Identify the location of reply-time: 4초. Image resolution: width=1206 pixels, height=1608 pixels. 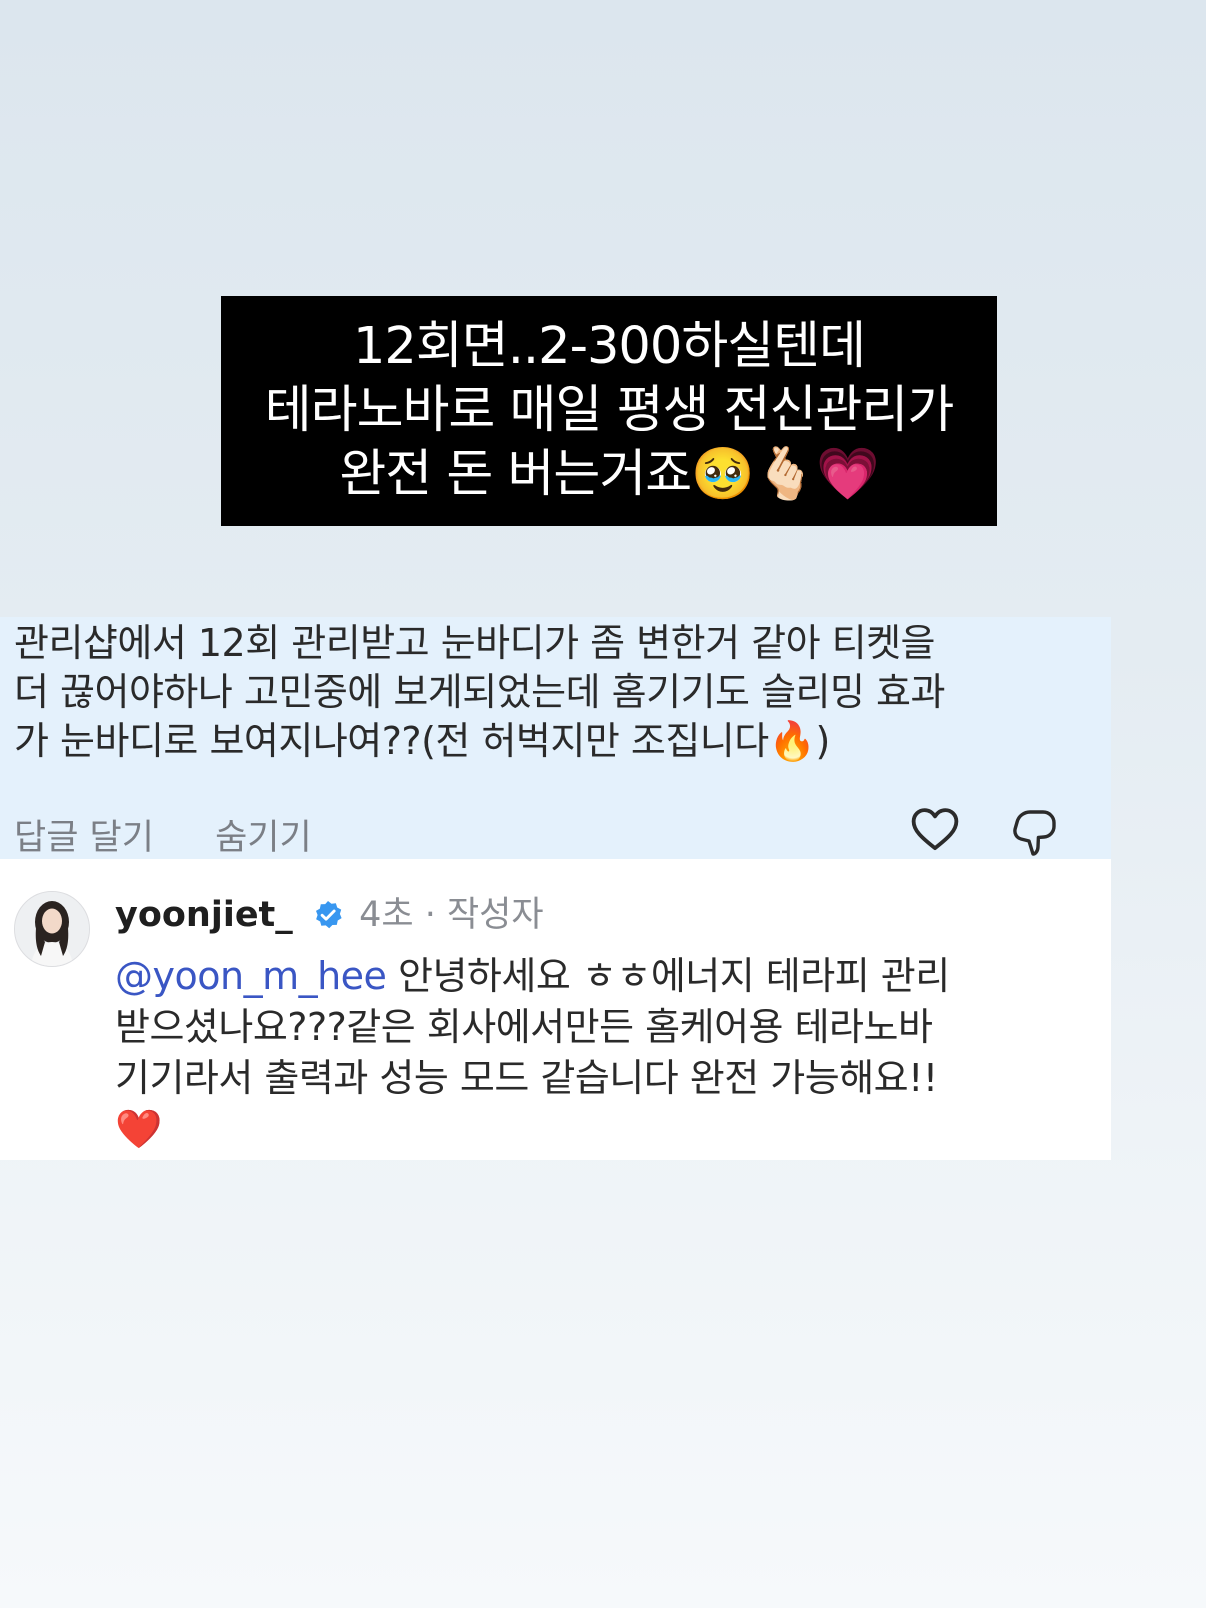
(386, 915).